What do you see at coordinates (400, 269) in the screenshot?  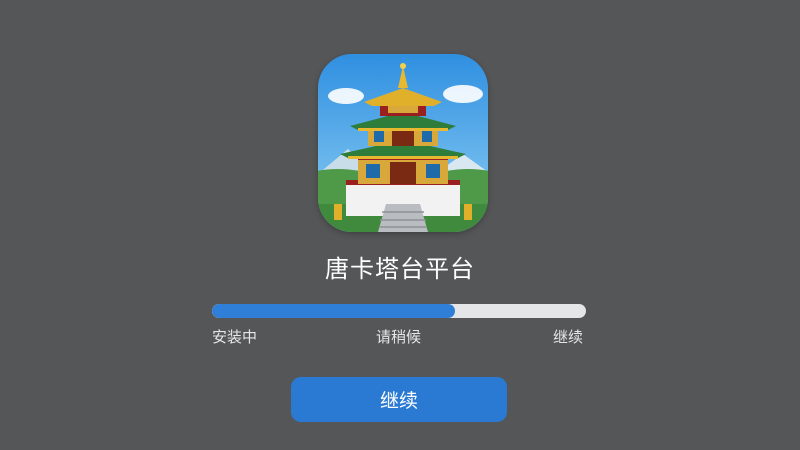 I see `app-title: 唐卡塔台平台` at bounding box center [400, 269].